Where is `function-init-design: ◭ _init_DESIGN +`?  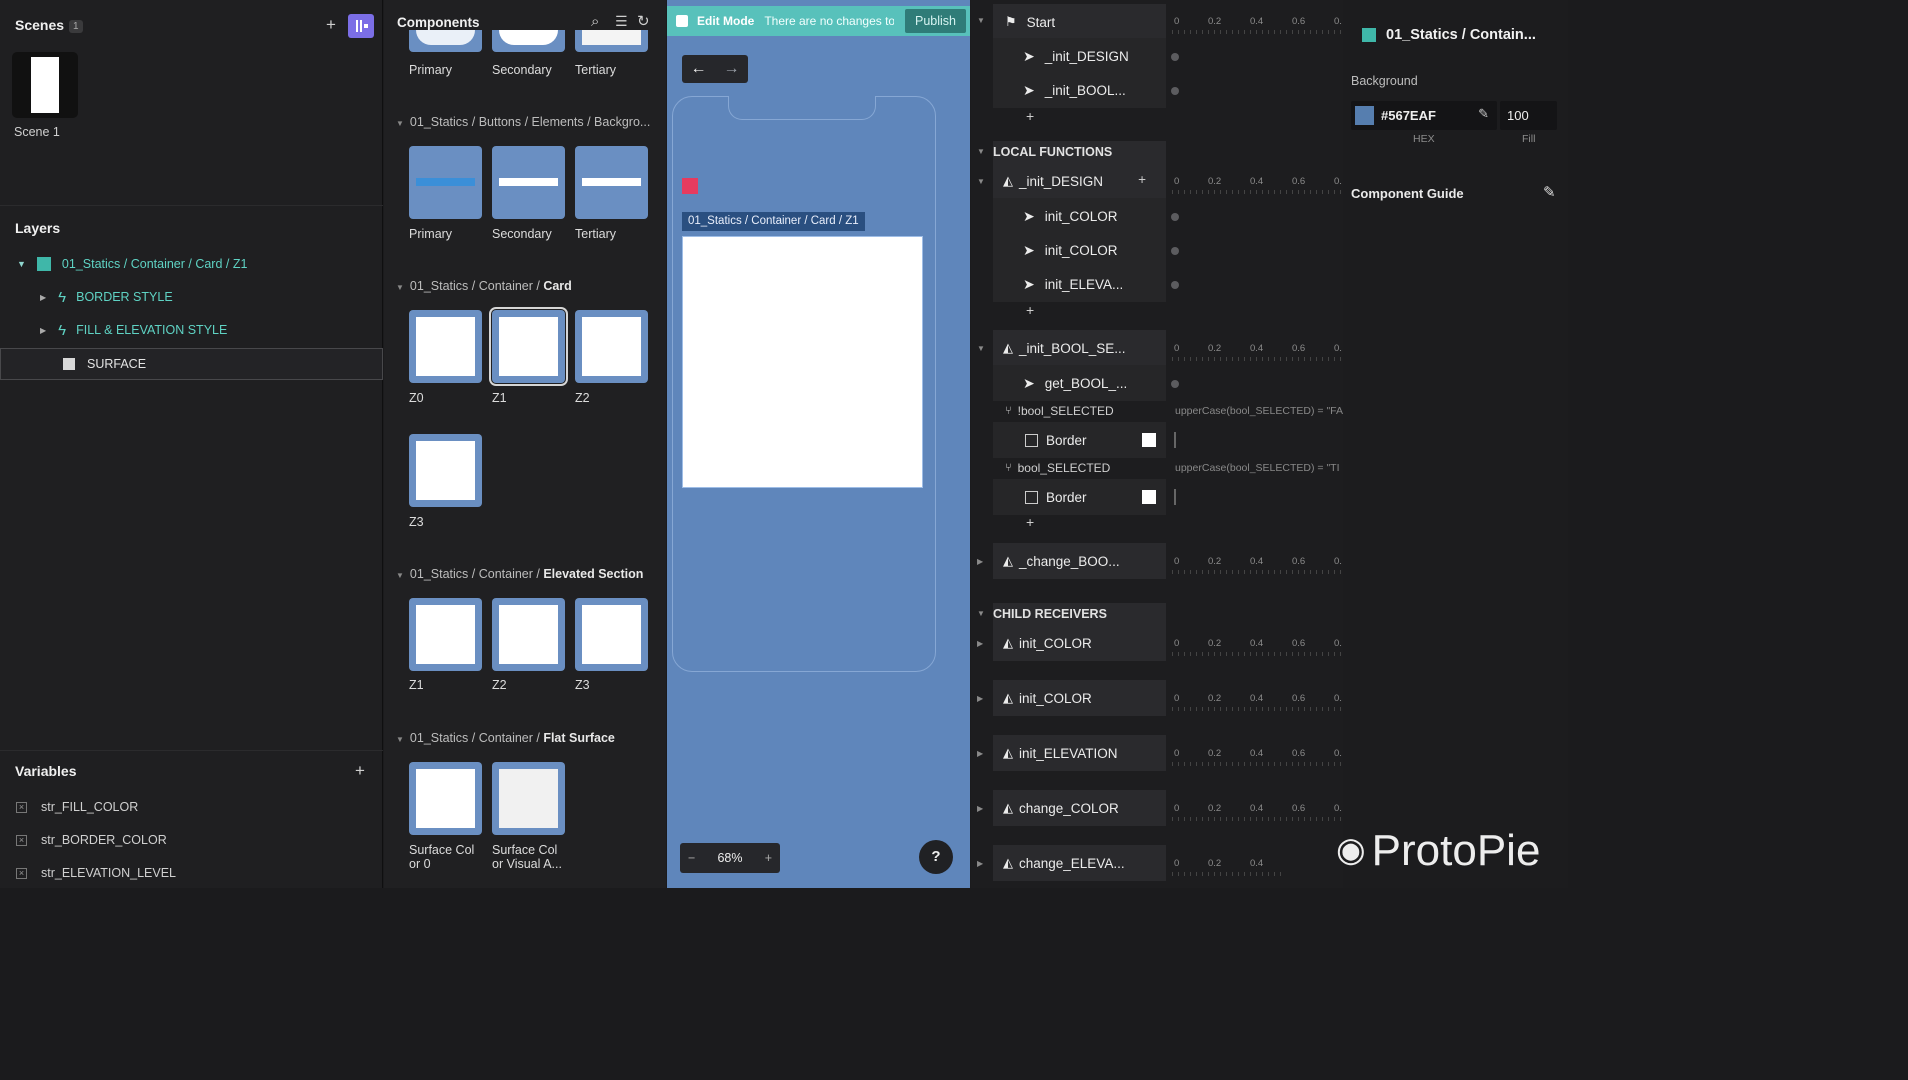 function-init-design: ◭ _init_DESIGN + is located at coordinates (1079, 181).